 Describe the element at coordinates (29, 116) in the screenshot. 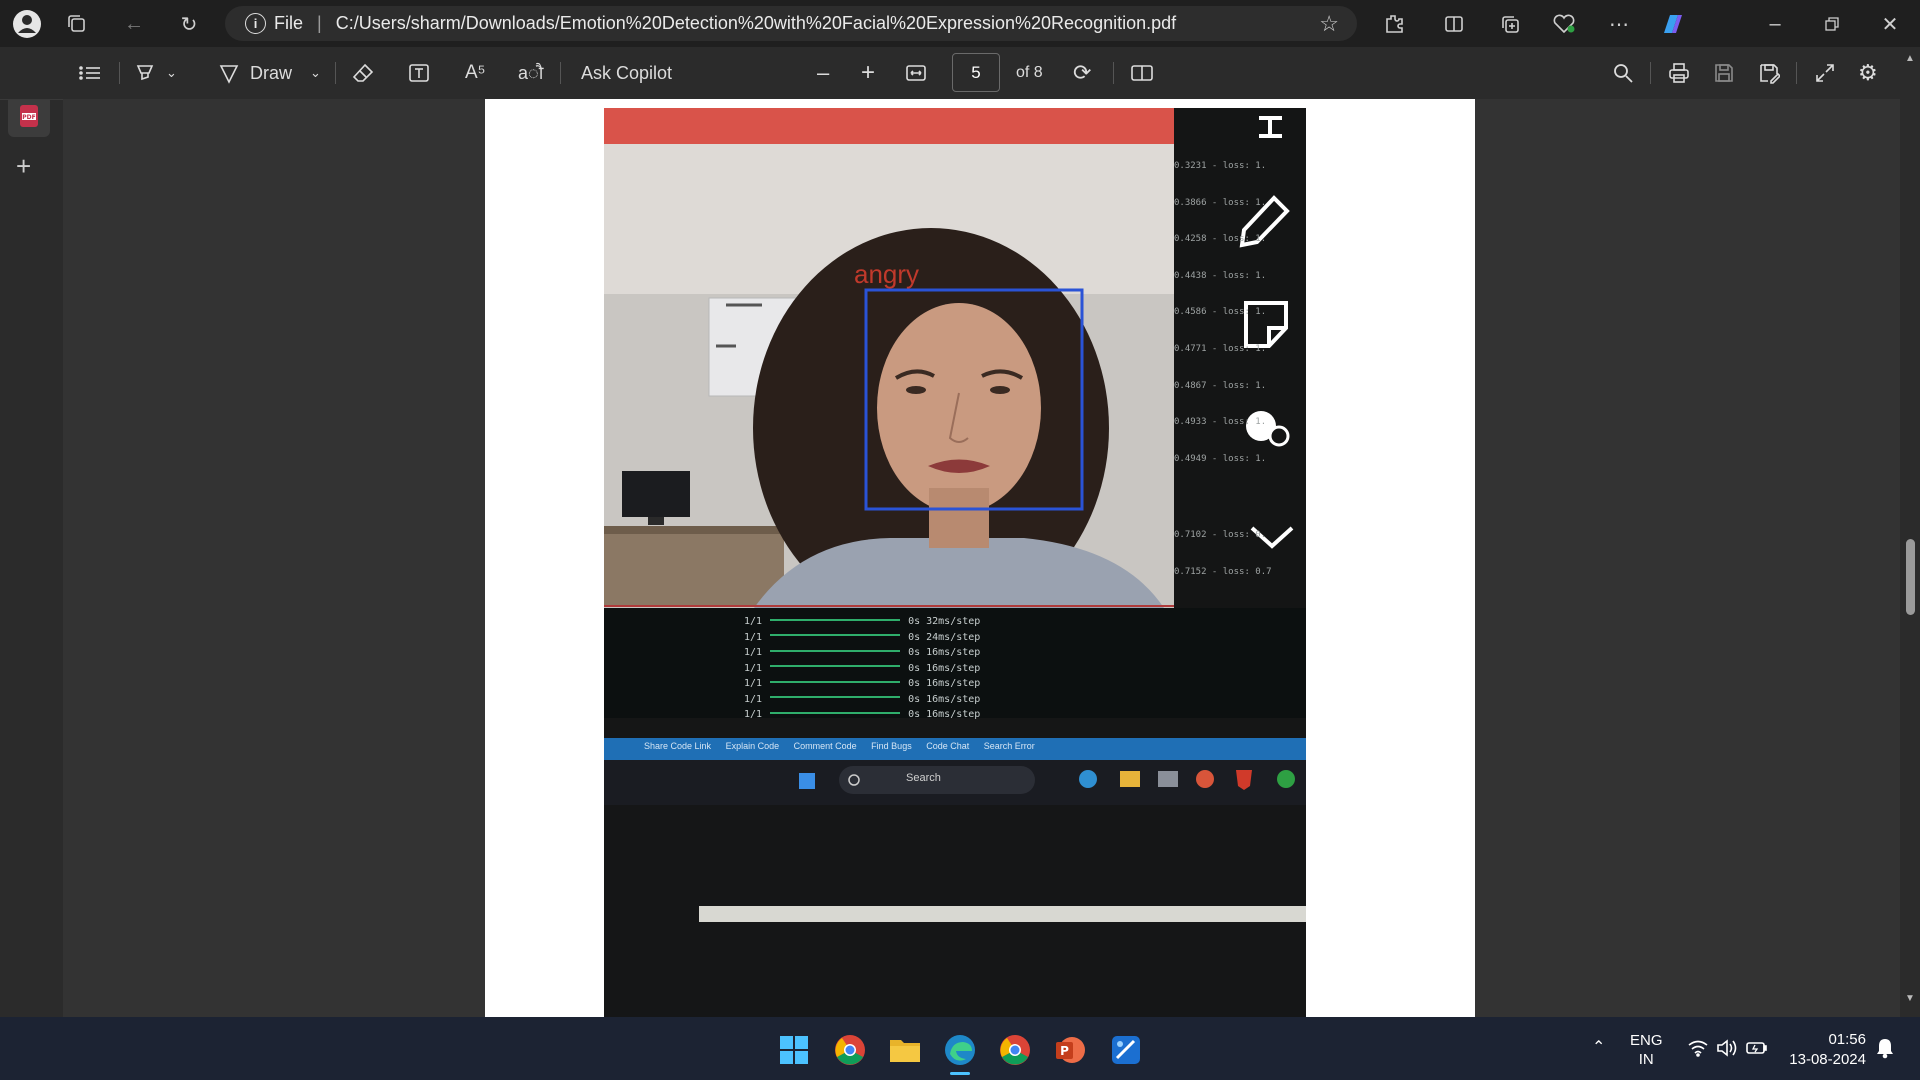

I see `pdf-tab: PDF` at that location.